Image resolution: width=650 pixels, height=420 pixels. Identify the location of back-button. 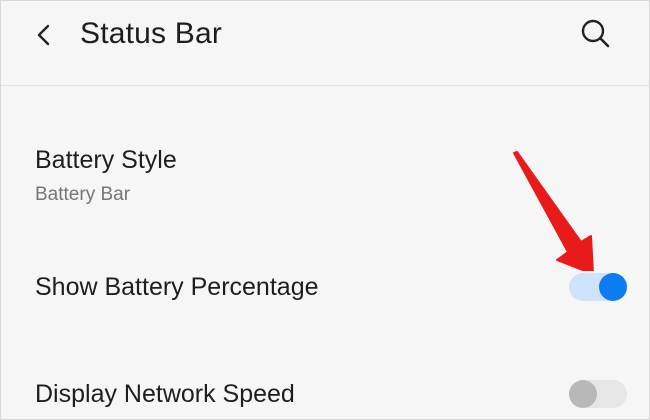
(45, 35).